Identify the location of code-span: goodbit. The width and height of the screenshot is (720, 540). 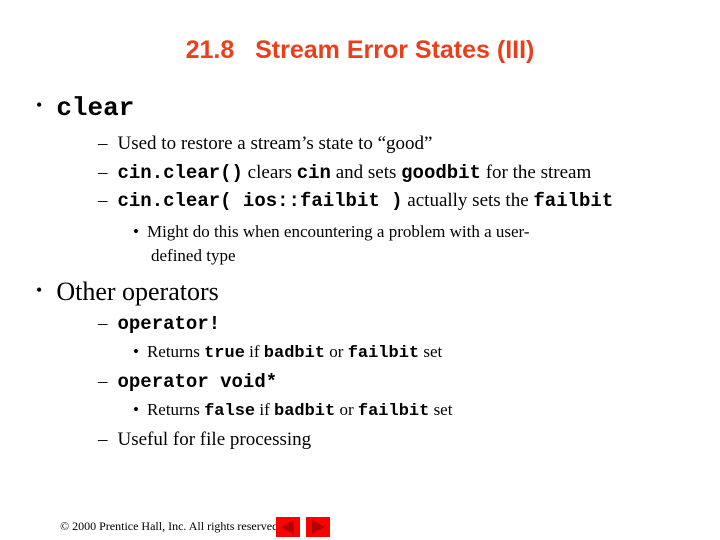
(441, 173).